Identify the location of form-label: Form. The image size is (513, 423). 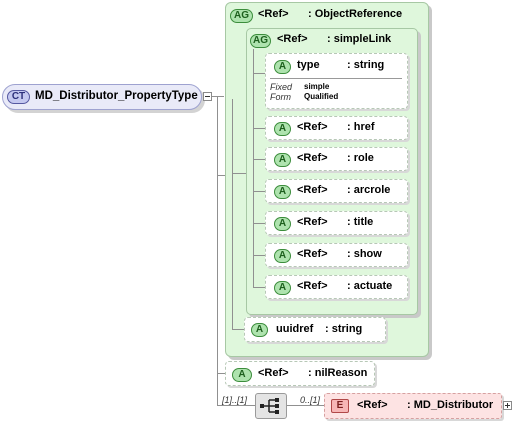
(280, 97).